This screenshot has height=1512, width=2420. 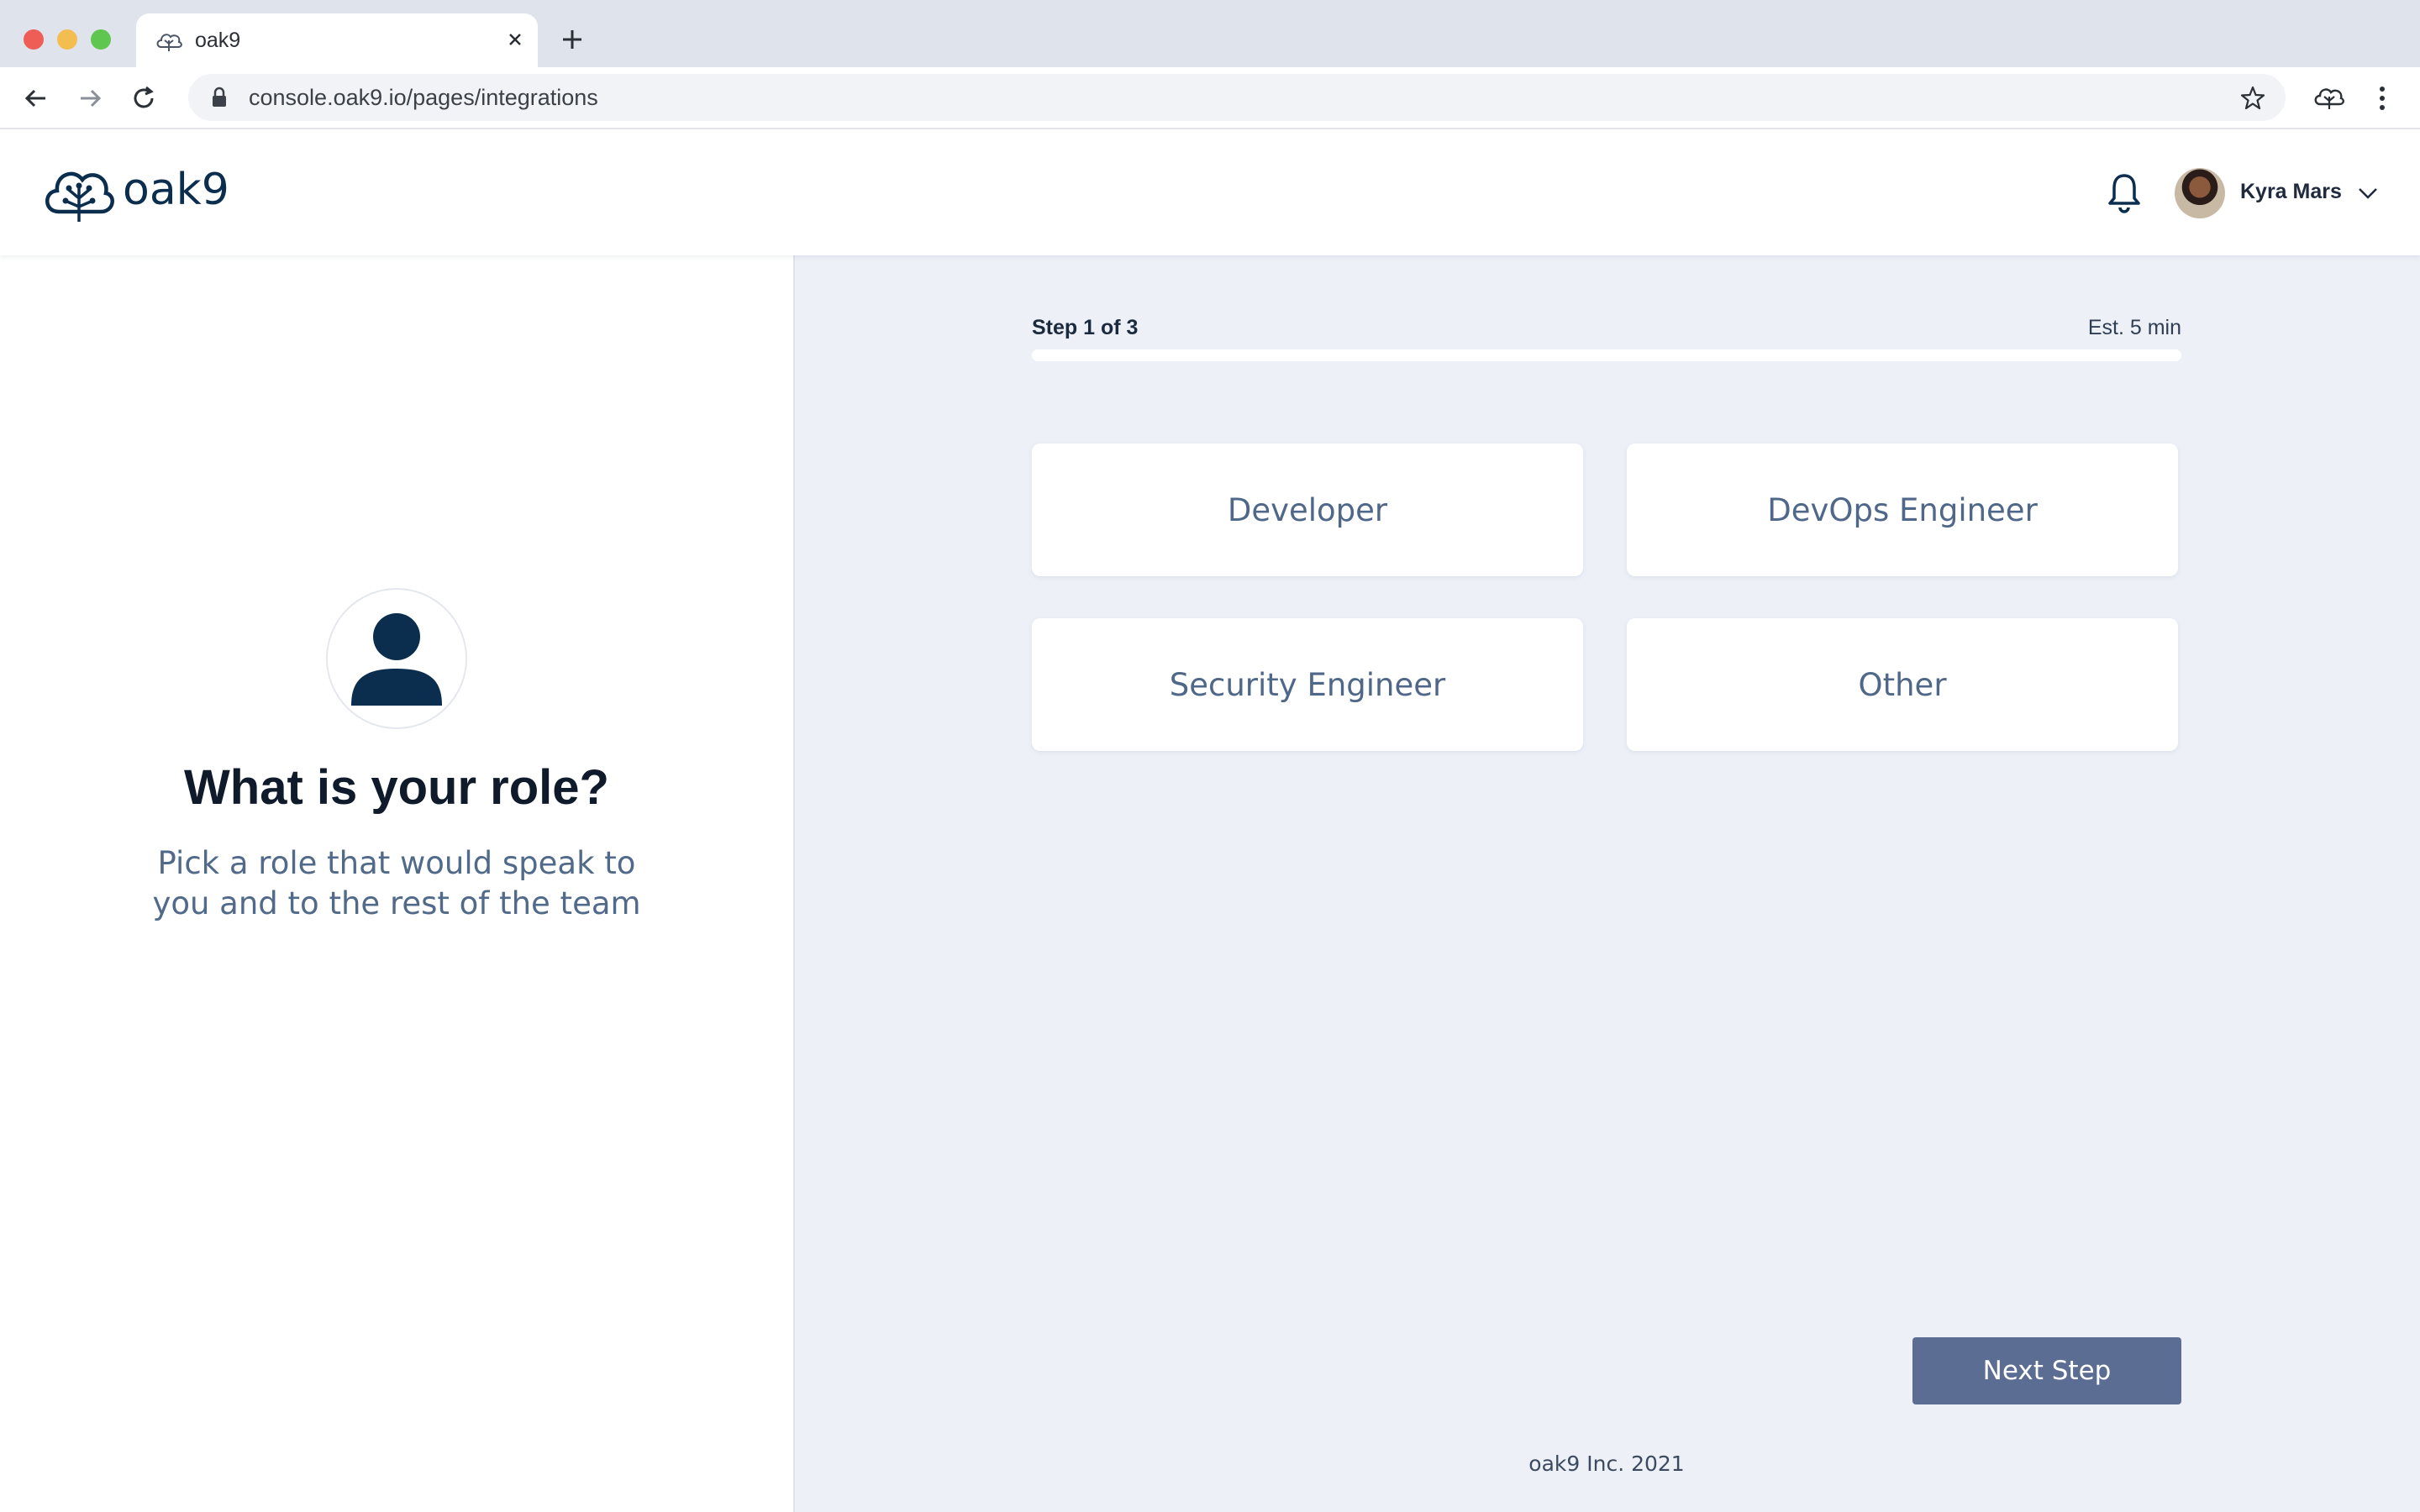 I want to click on chevron-down-icon, so click(x=2368, y=193).